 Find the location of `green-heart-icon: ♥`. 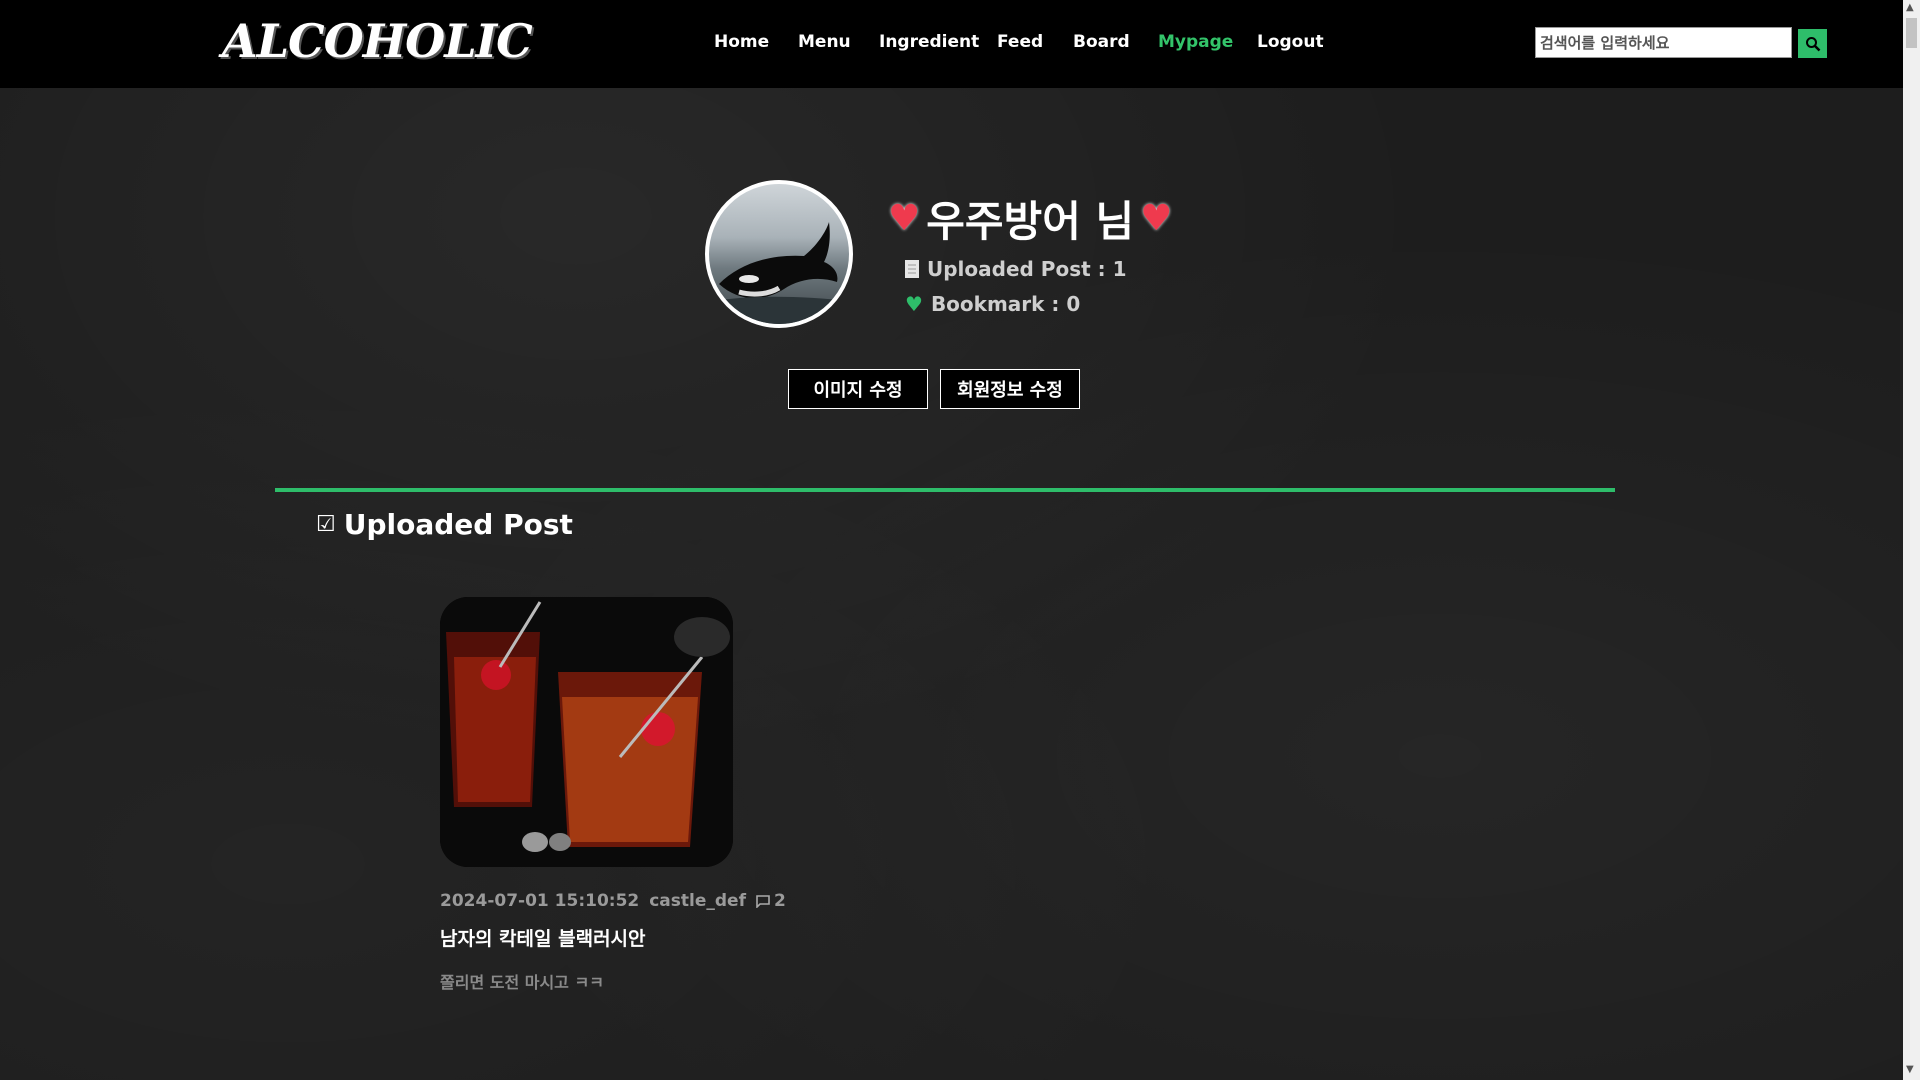

green-heart-icon: ♥ is located at coordinates (914, 304).